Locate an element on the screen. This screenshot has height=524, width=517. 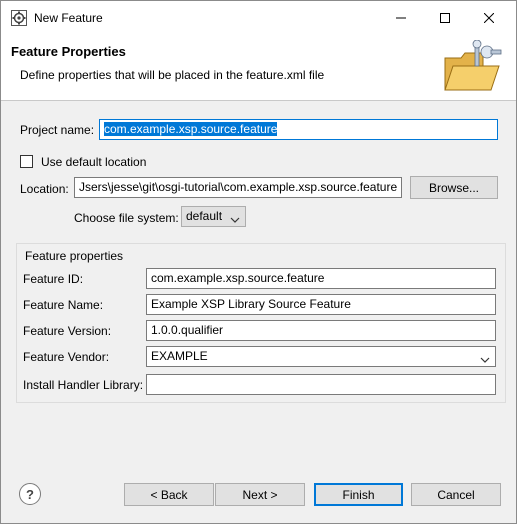
use-default-location-checkbox is located at coordinates (26, 161).